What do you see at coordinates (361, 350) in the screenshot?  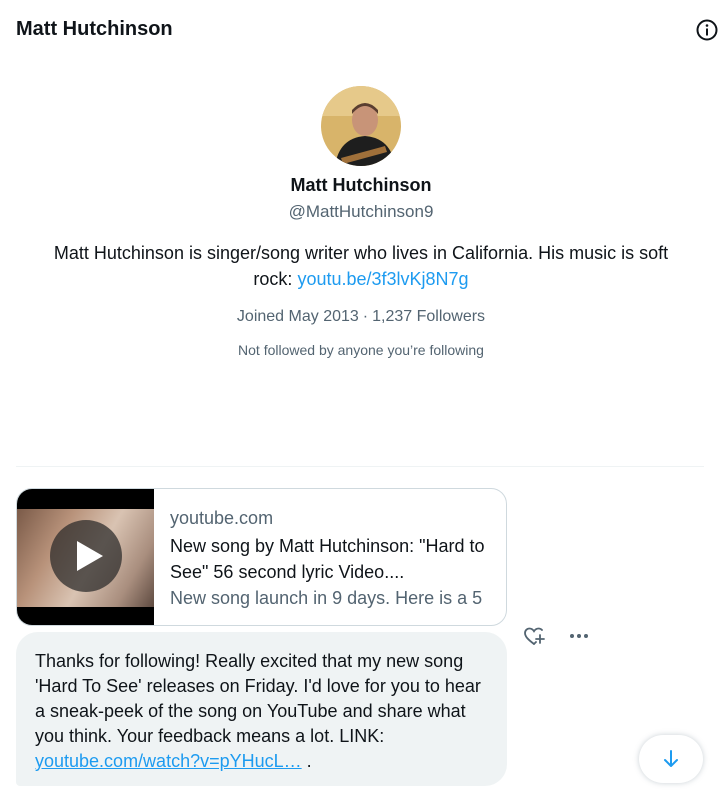 I see `mutual-followers-note: Not followed by anyone you’re following` at bounding box center [361, 350].